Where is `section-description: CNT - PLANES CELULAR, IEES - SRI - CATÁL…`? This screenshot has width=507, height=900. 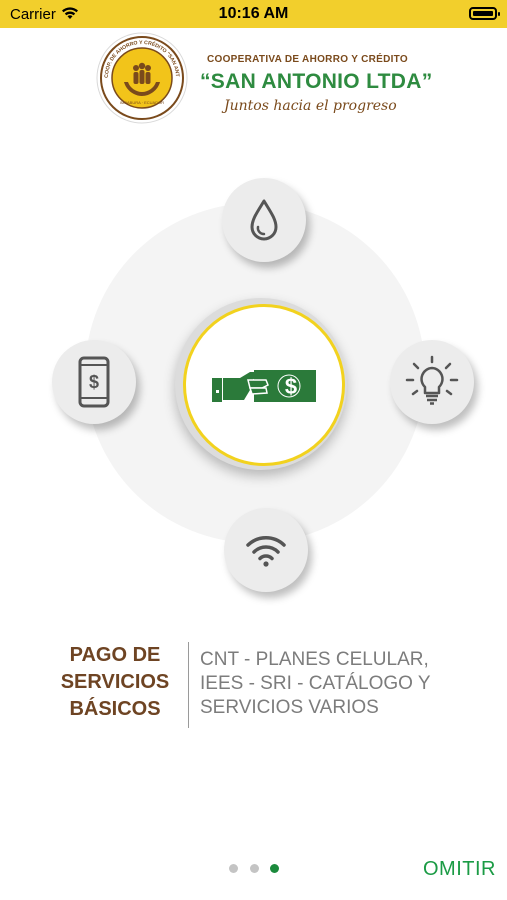 section-description: CNT - PLANES CELULAR, IEES - SRI - CATÁL… is located at coordinates (315, 684).